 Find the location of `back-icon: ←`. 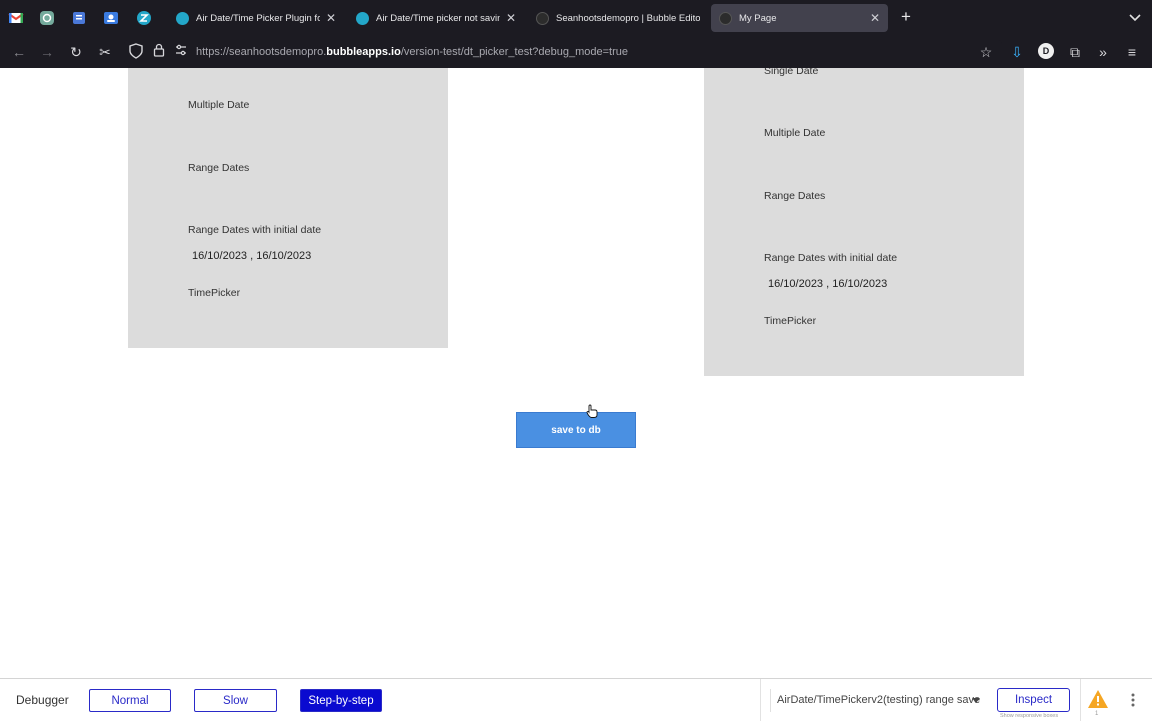

back-icon: ← is located at coordinates (19, 52).